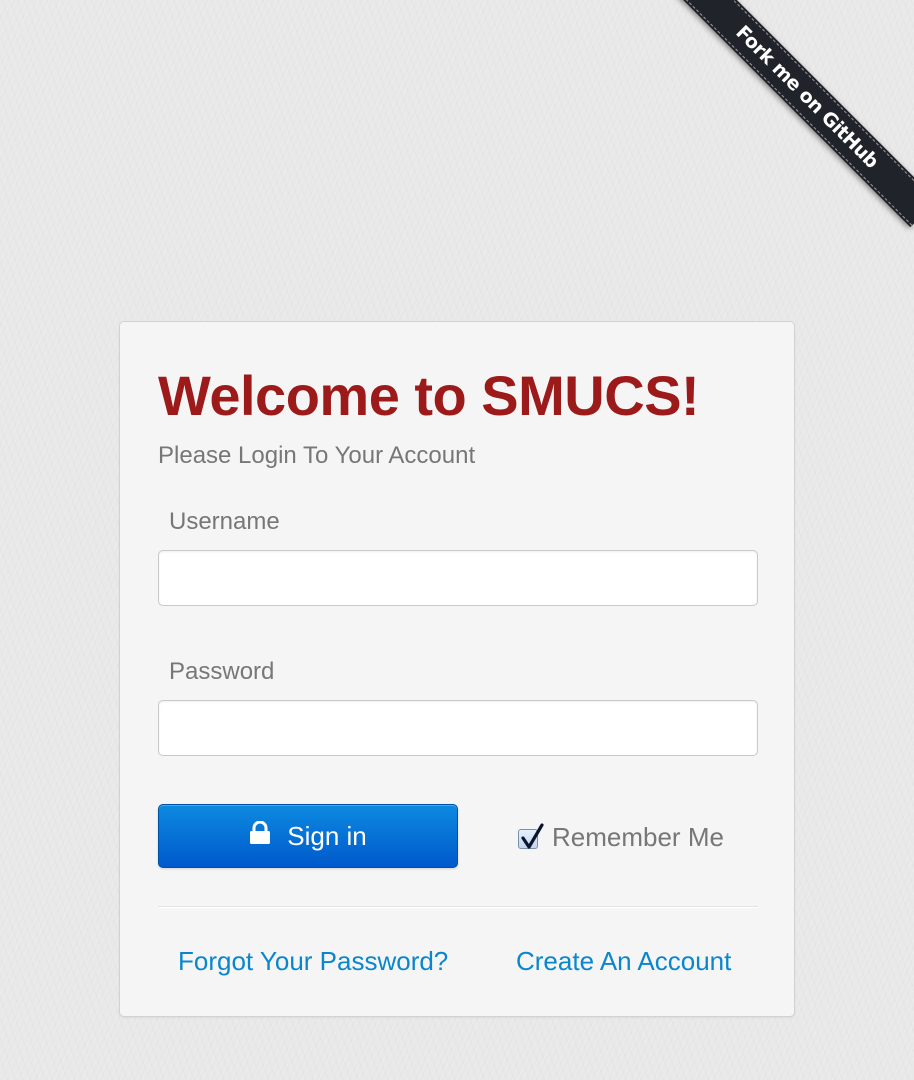  I want to click on page-title: Welcome to SMUCS!, so click(429, 395).